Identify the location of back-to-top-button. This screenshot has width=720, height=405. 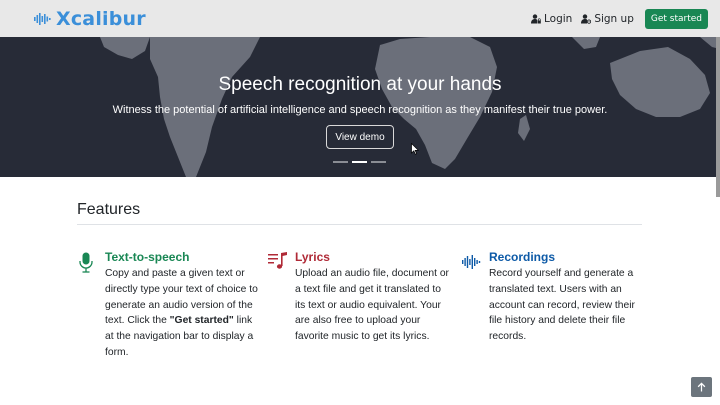
(701, 387).